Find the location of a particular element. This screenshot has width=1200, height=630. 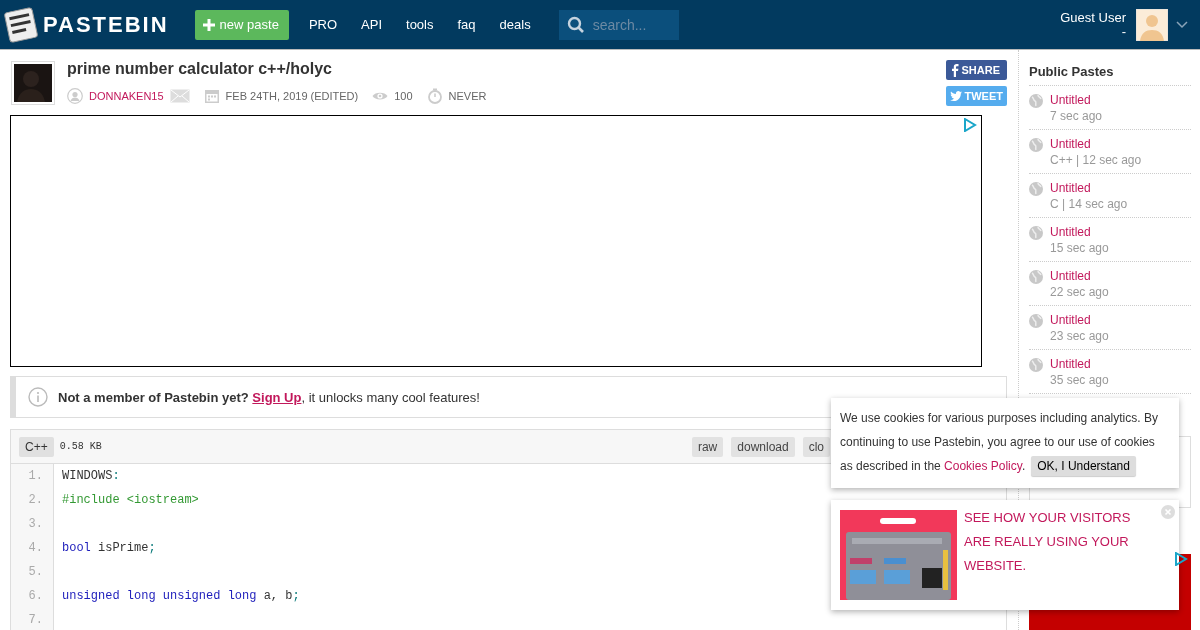

paste-meta: 22 sec ago is located at coordinates (1079, 292).